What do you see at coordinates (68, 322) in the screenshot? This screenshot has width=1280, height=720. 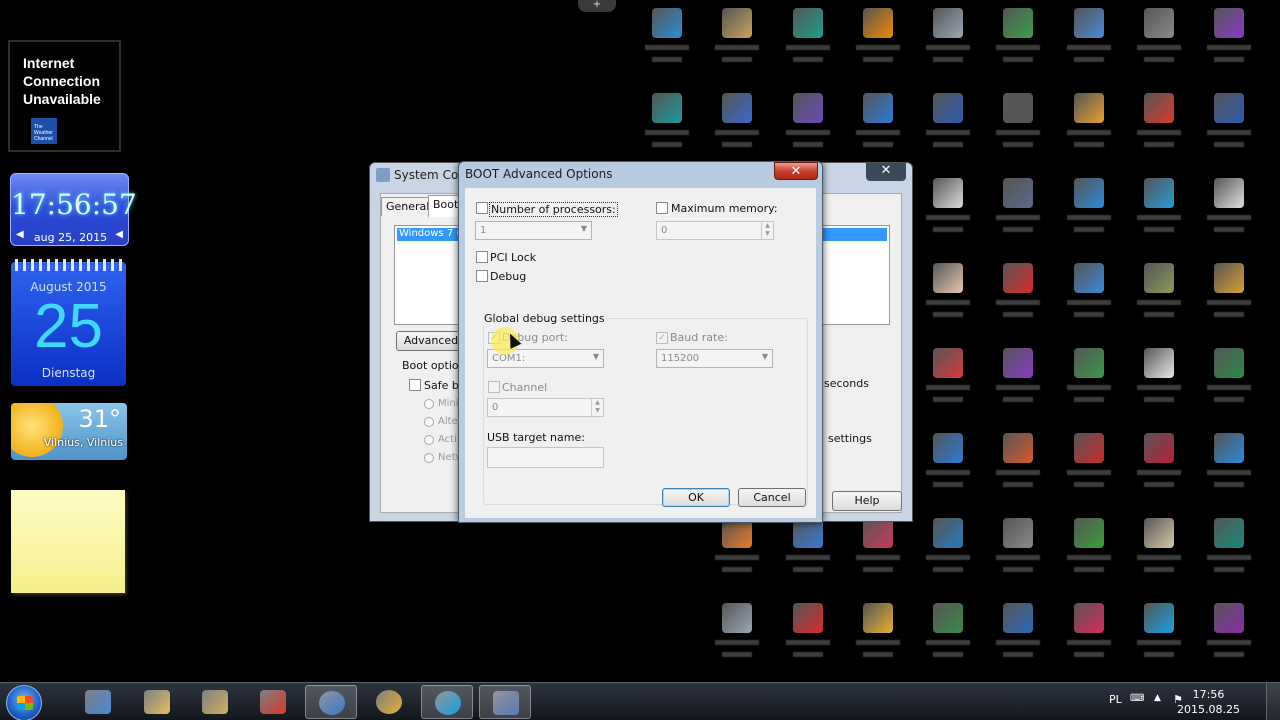 I see `calendar-gadget: August 2015 25 Dienstag` at bounding box center [68, 322].